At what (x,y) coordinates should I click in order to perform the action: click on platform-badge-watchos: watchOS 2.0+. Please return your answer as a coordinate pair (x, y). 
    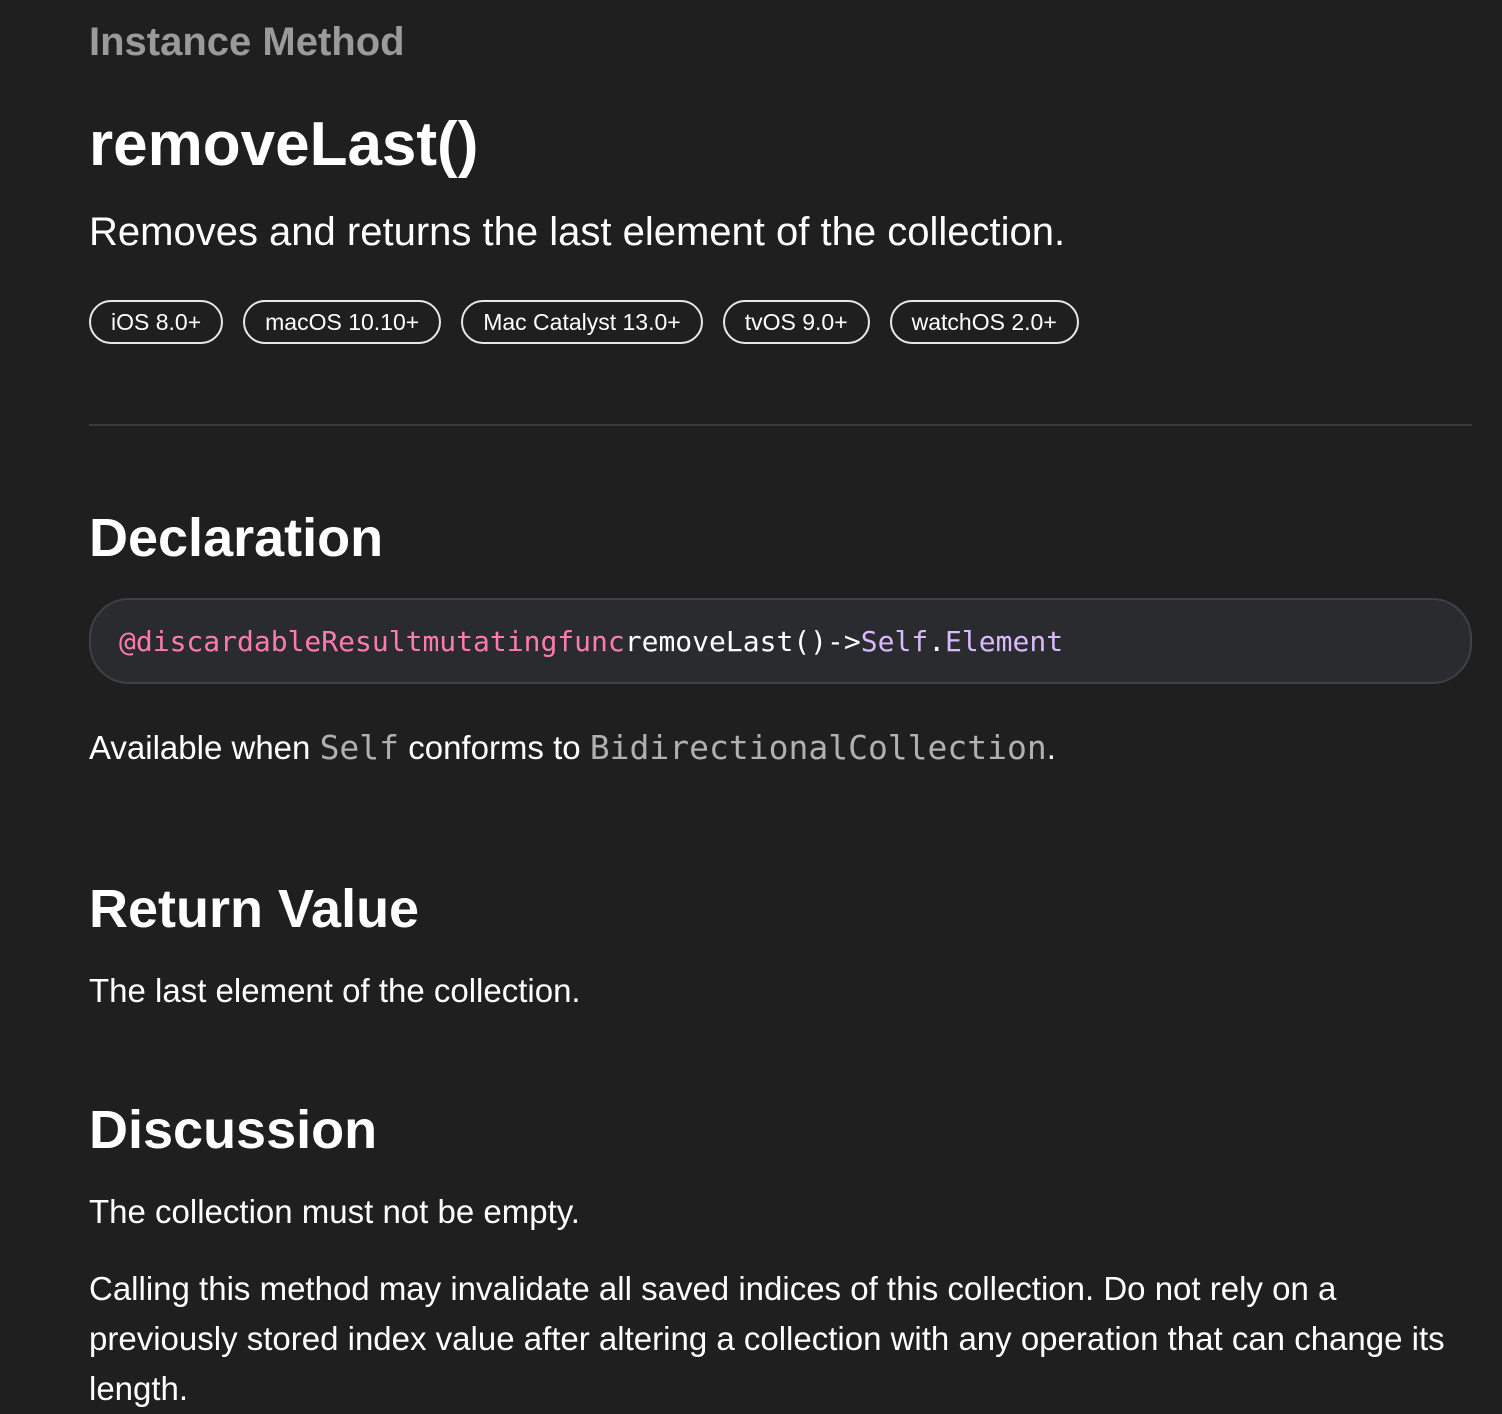
    Looking at the image, I should click on (984, 322).